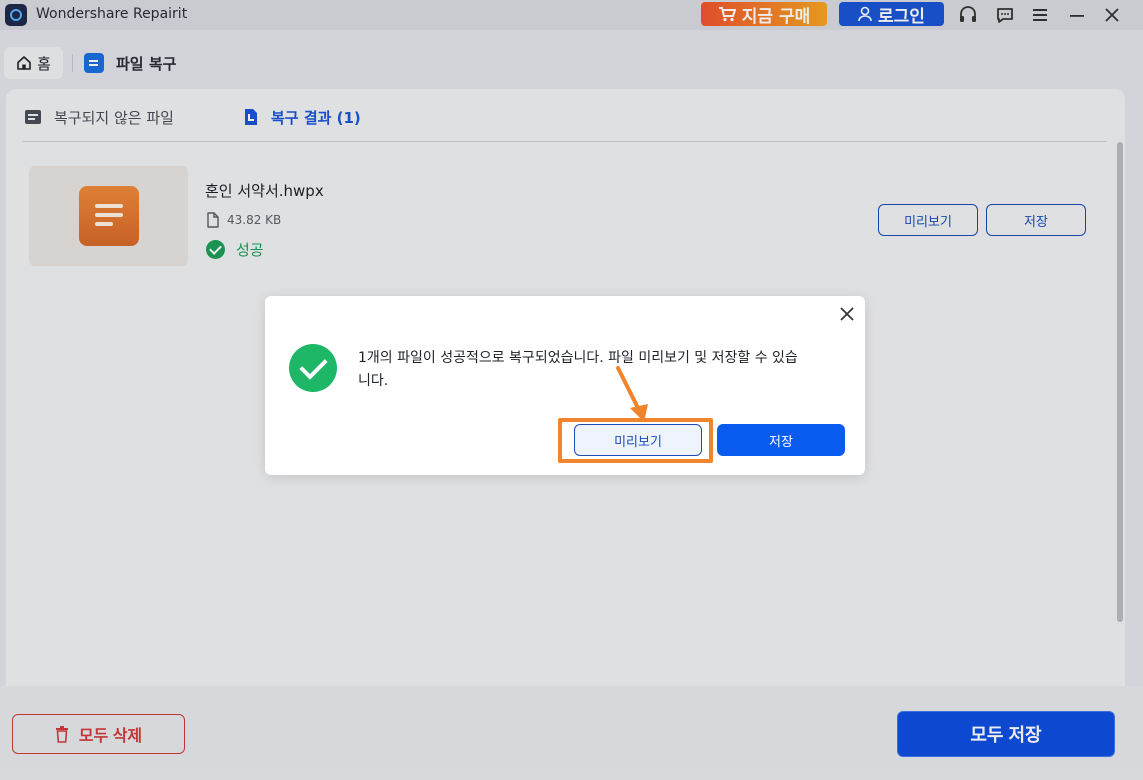 The height and width of the screenshot is (780, 1143). Describe the element at coordinates (313, 368) in the screenshot. I see `success-check-icon` at that location.